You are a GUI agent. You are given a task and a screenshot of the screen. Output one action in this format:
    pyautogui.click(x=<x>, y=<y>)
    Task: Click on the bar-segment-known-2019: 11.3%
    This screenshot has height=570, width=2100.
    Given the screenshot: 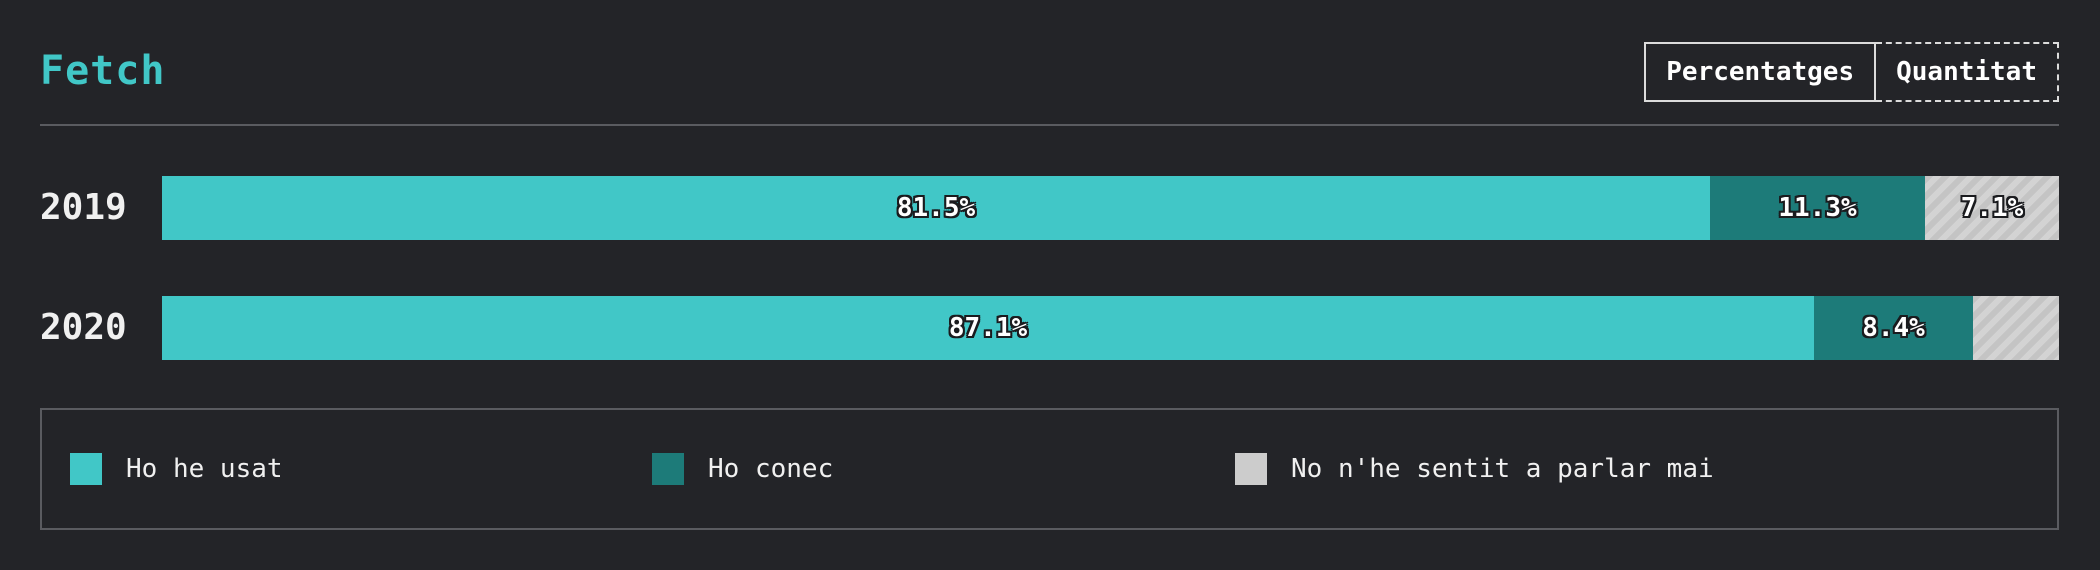 What is the action you would take?
    pyautogui.click(x=1817, y=208)
    